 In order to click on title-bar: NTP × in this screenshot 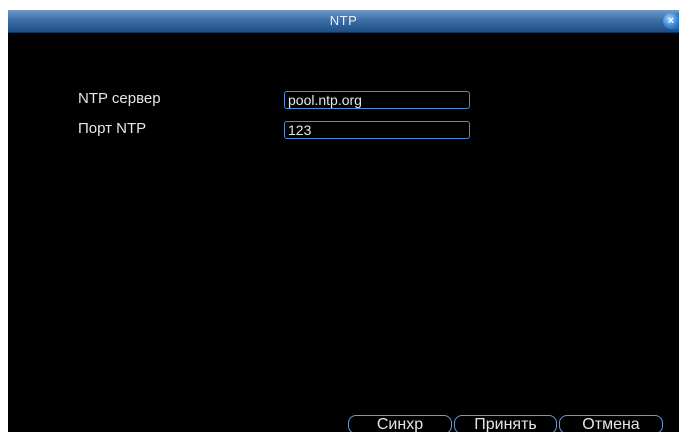, I will do `click(343, 21)`.